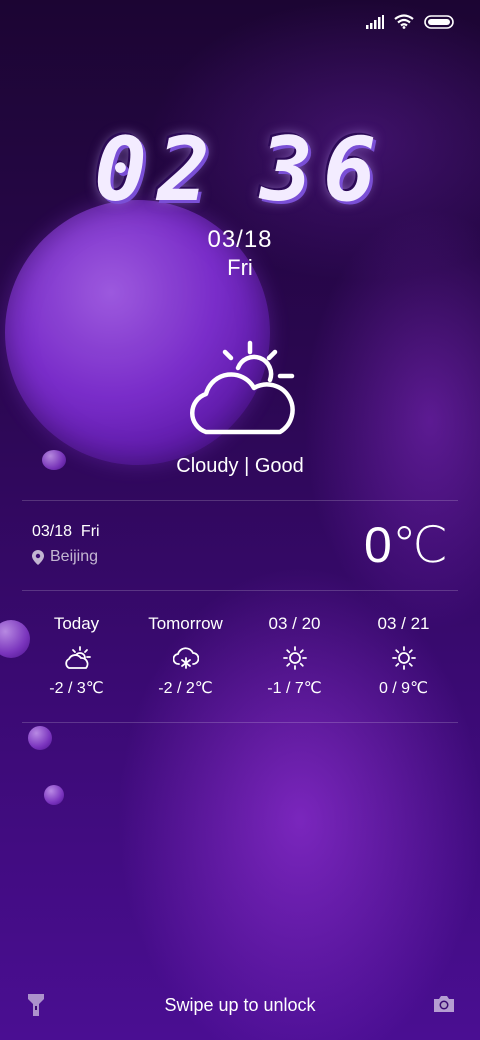  What do you see at coordinates (76, 623) in the screenshot?
I see `forecast-day: Today` at bounding box center [76, 623].